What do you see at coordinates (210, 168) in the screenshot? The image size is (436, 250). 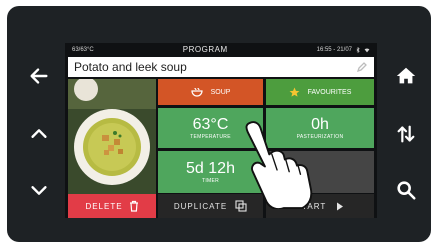 I see `timer-value: 5d 12h` at bounding box center [210, 168].